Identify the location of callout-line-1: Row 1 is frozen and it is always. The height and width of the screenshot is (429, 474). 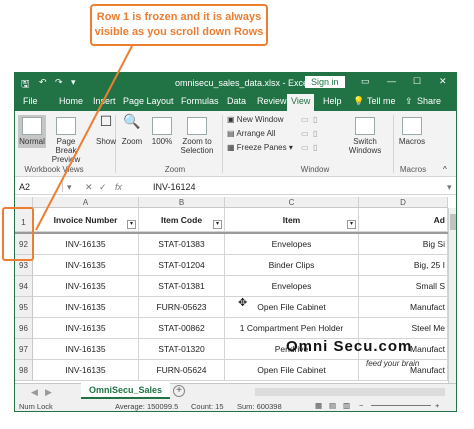
(179, 17).